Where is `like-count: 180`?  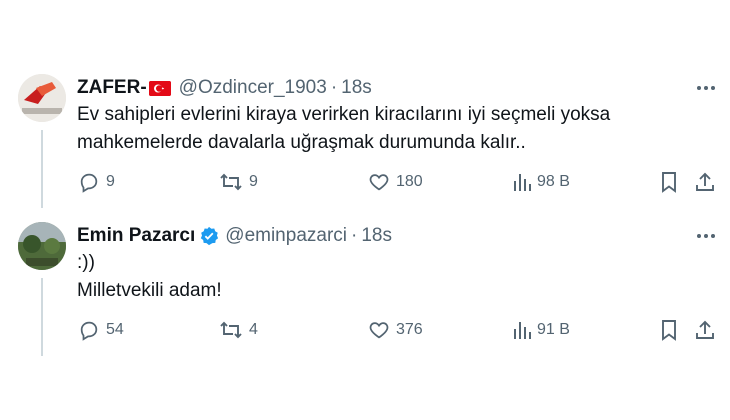 like-count: 180 is located at coordinates (409, 181).